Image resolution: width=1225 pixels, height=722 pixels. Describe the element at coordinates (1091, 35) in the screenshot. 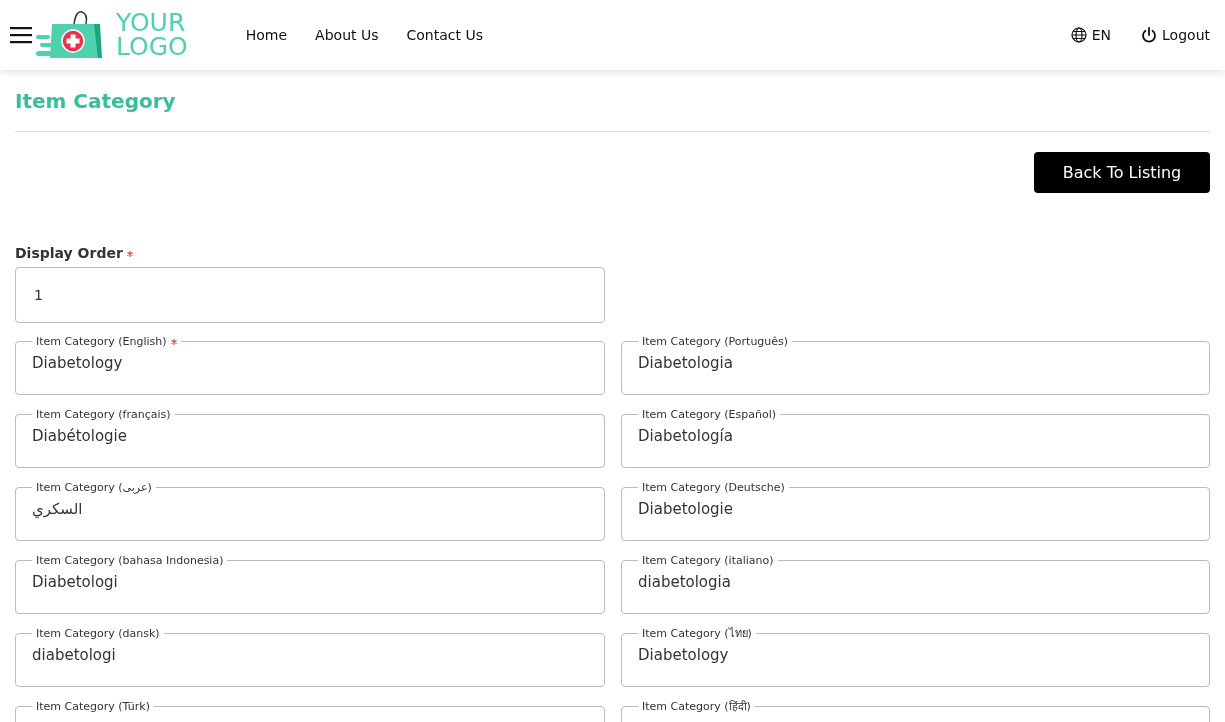

I see `language-selector: EN` at that location.